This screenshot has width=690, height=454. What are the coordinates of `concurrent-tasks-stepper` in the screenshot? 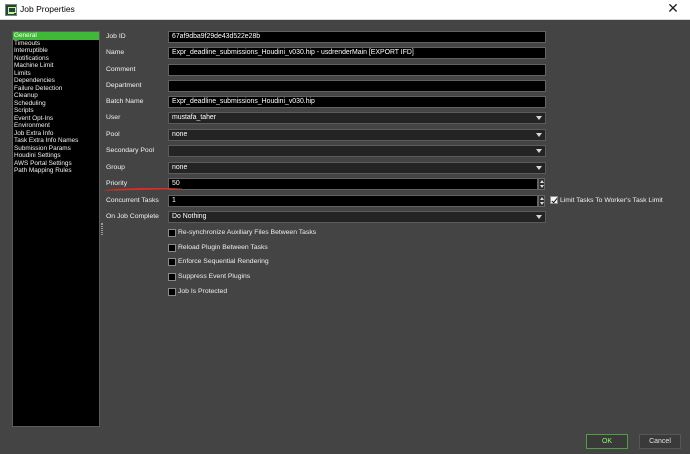 It's located at (541, 201).